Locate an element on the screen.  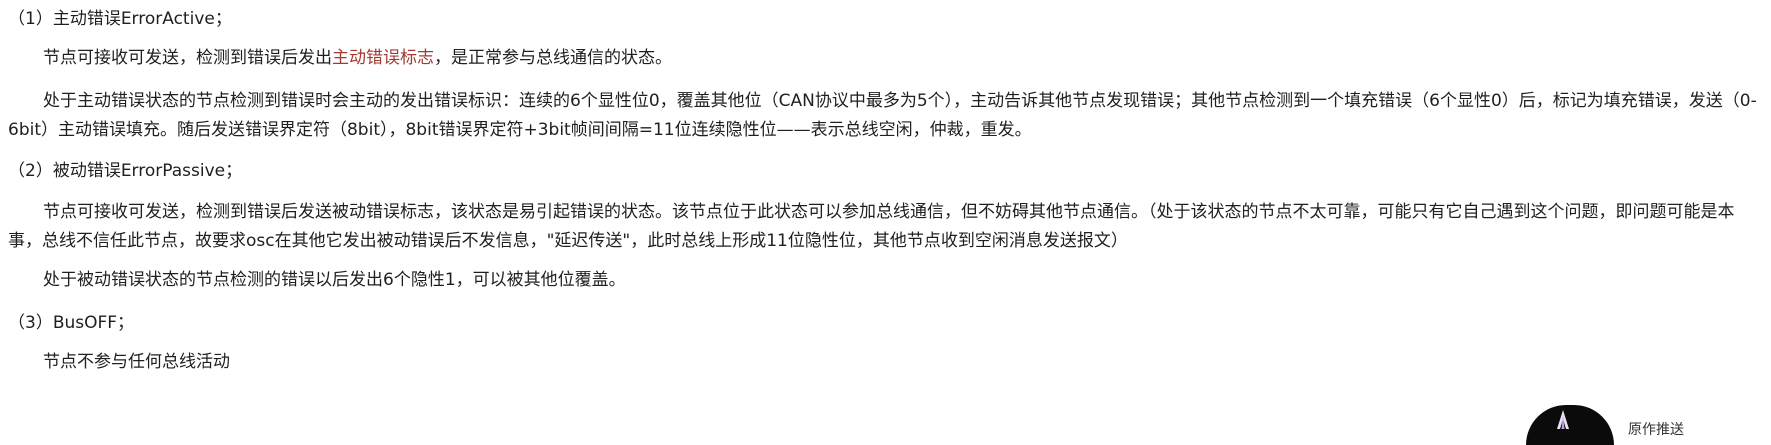
heading-bus-off: （3）BusOFF； is located at coordinates (71, 323).